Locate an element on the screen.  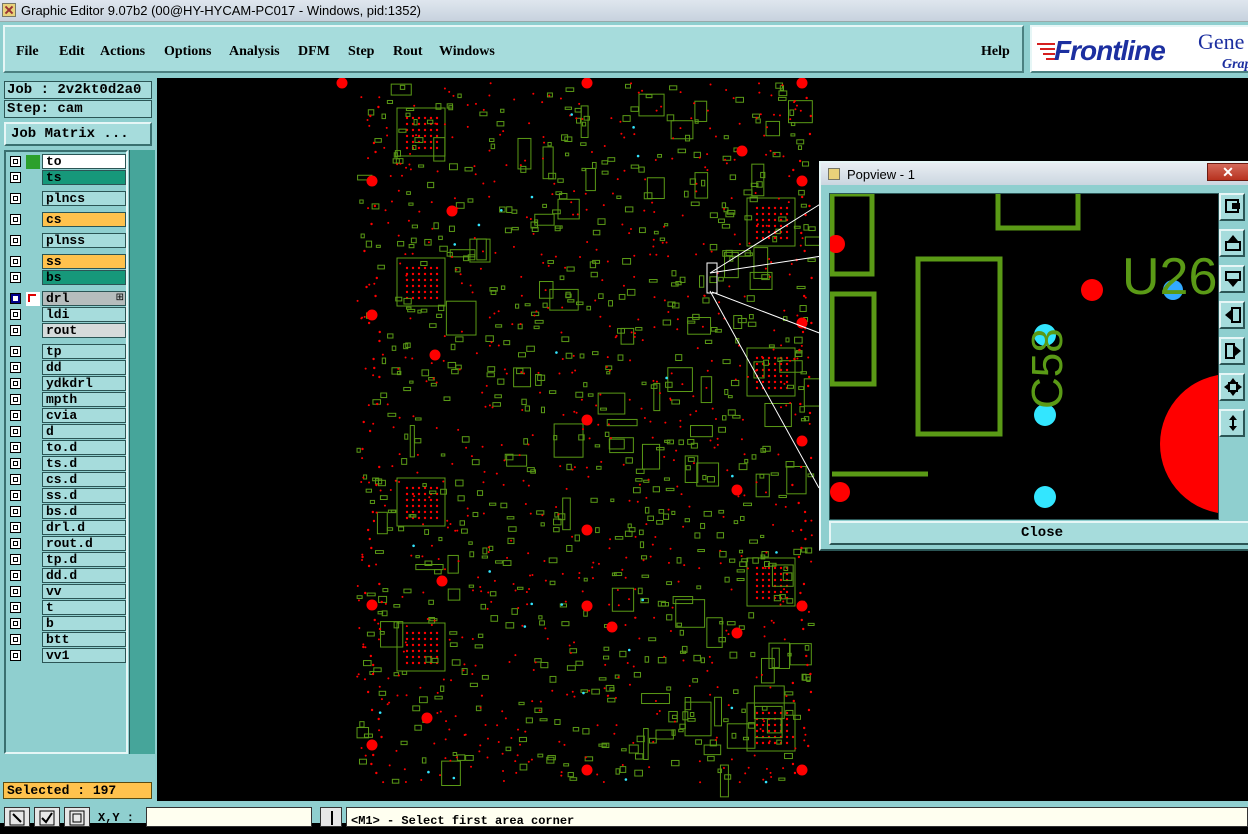
layer-row-cvia: cvia is located at coordinates (67, 416).